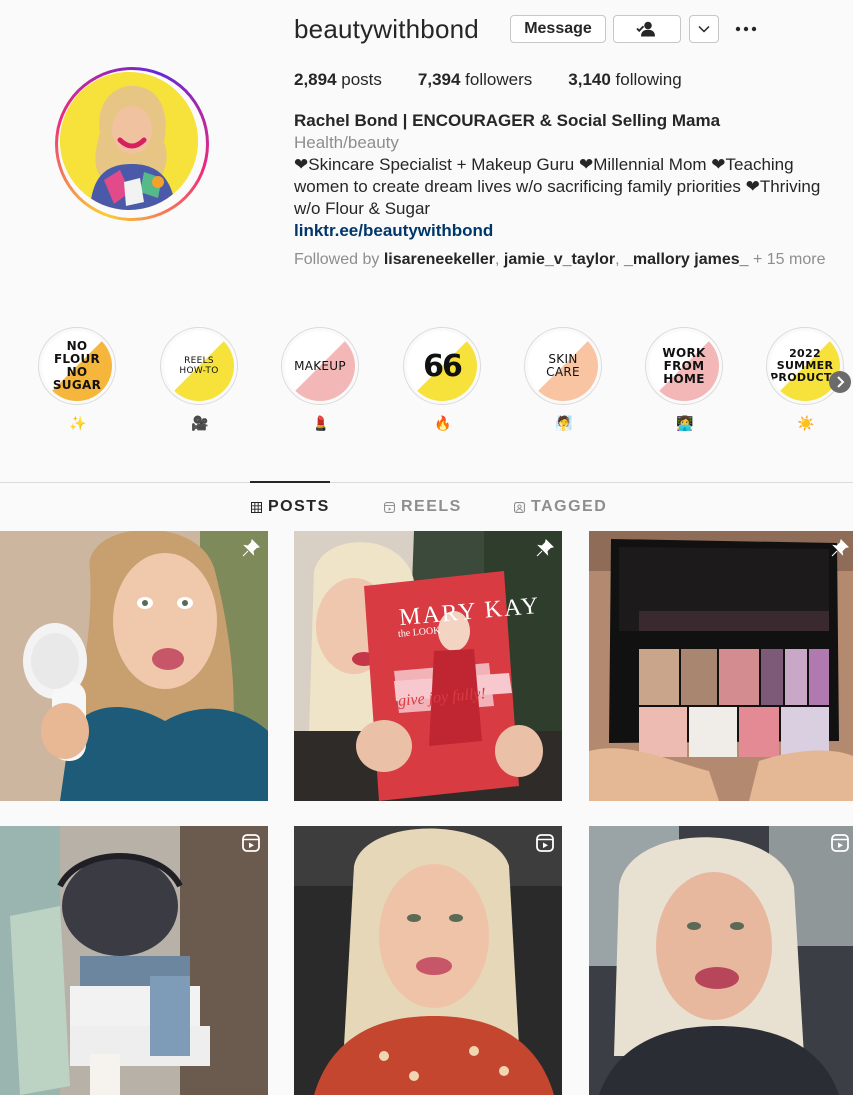 This screenshot has height=1095, width=853. I want to click on following-button, so click(647, 29).